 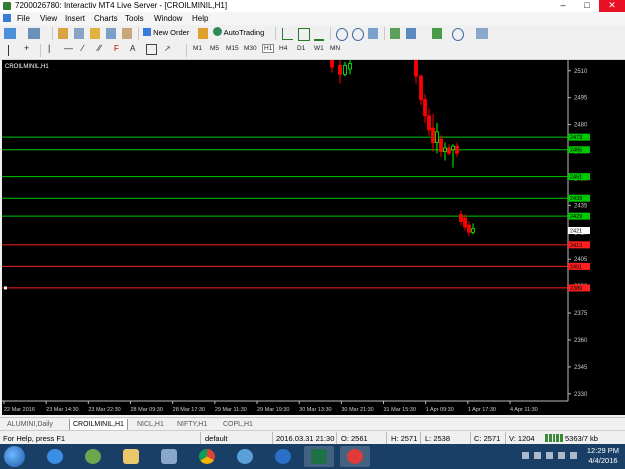 What do you see at coordinates (49, 48) in the screenshot?
I see `vertical-line-icon: |` at bounding box center [49, 48].